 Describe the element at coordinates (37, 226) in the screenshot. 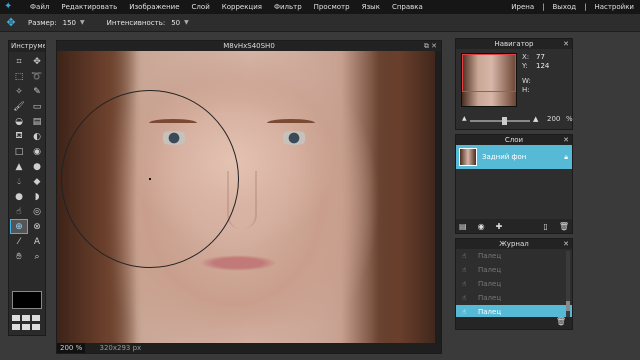

I see `pinch-icon: ⊗` at that location.